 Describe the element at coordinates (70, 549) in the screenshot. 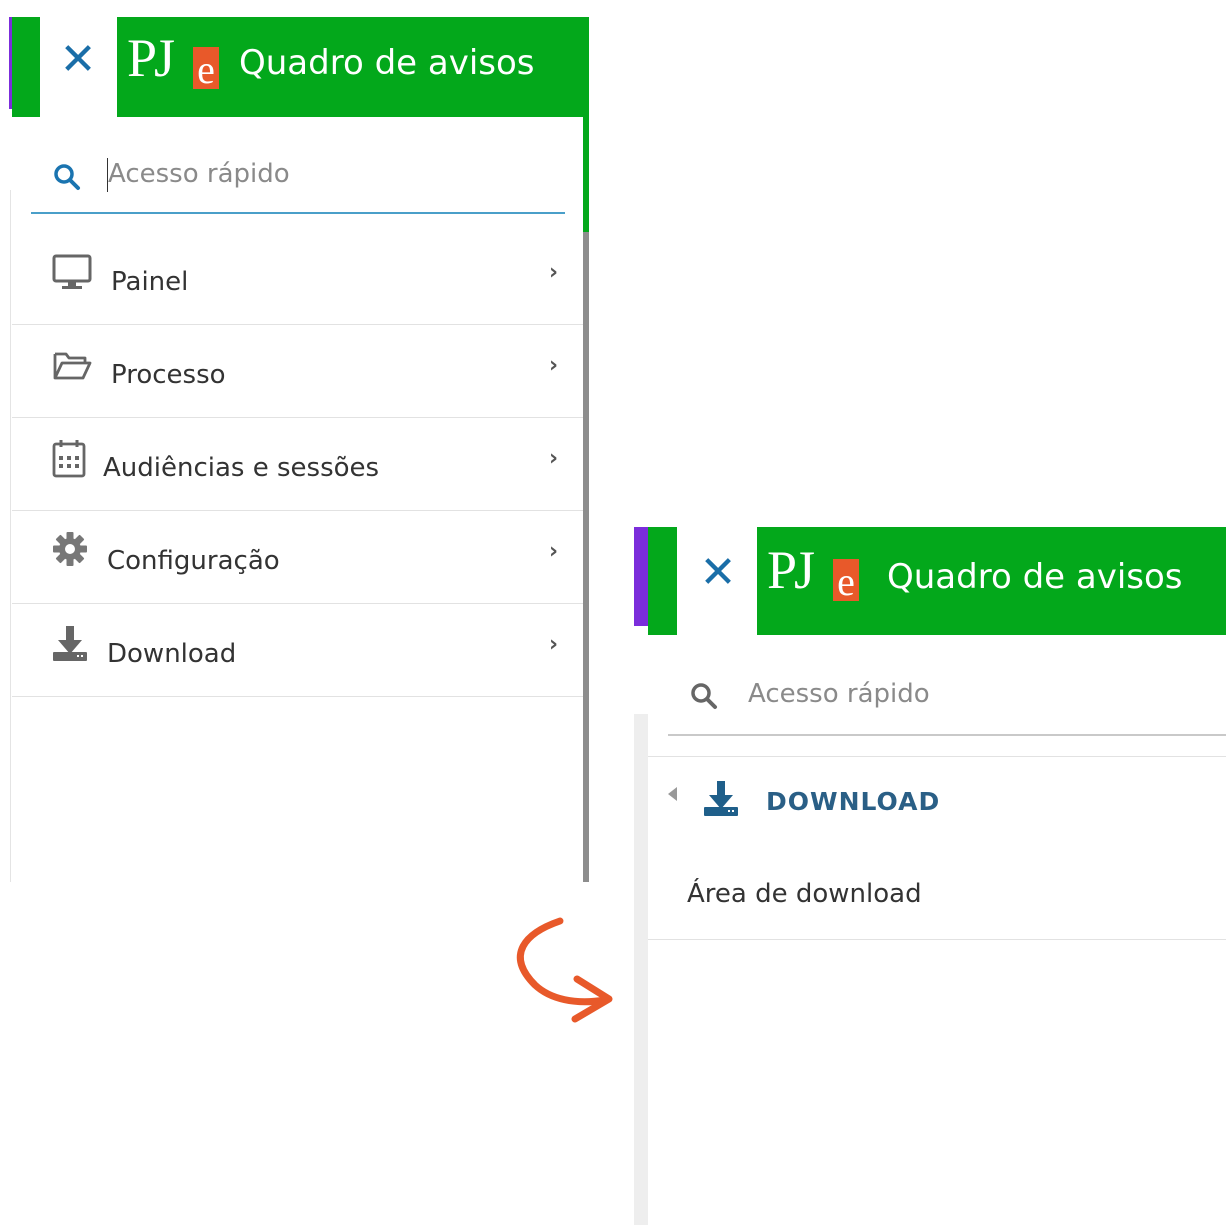

I see `gear-icon` at that location.